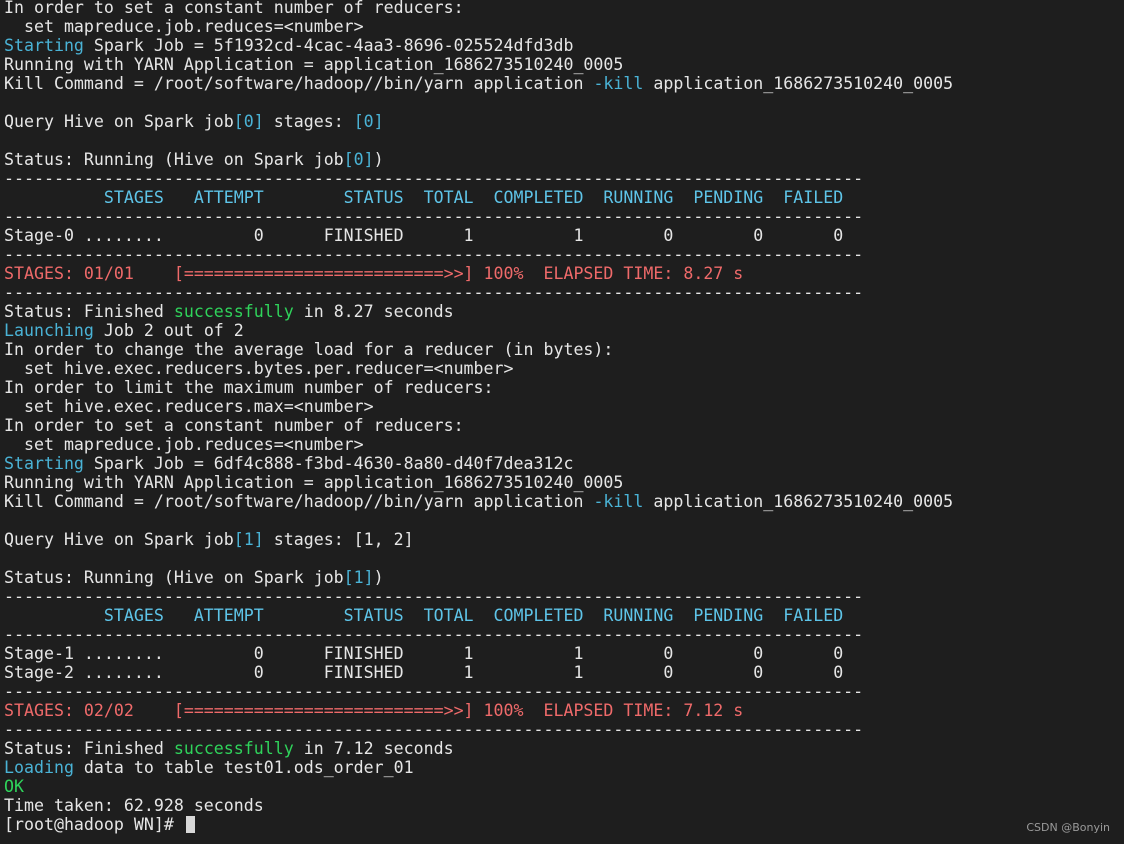 This screenshot has width=1124, height=844. What do you see at coordinates (562, 653) in the screenshot?
I see `terminal-line: Stage-1 ........ 0 FINISHED 1 1 0 0 0` at bounding box center [562, 653].